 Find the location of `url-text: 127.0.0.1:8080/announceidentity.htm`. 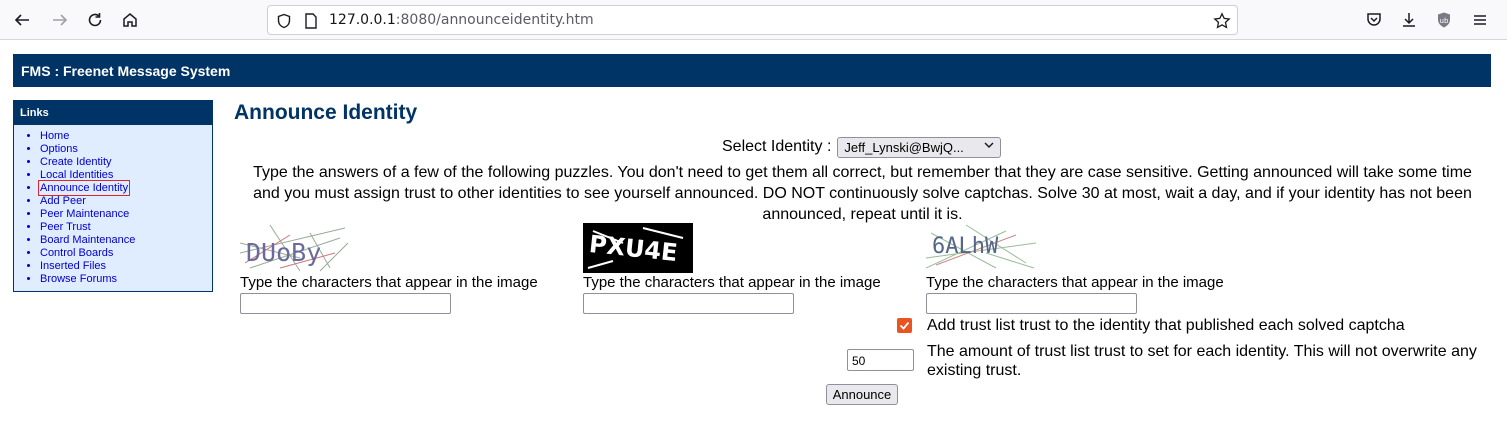

url-text: 127.0.0.1:8080/announceidentity.htm is located at coordinates (461, 20).